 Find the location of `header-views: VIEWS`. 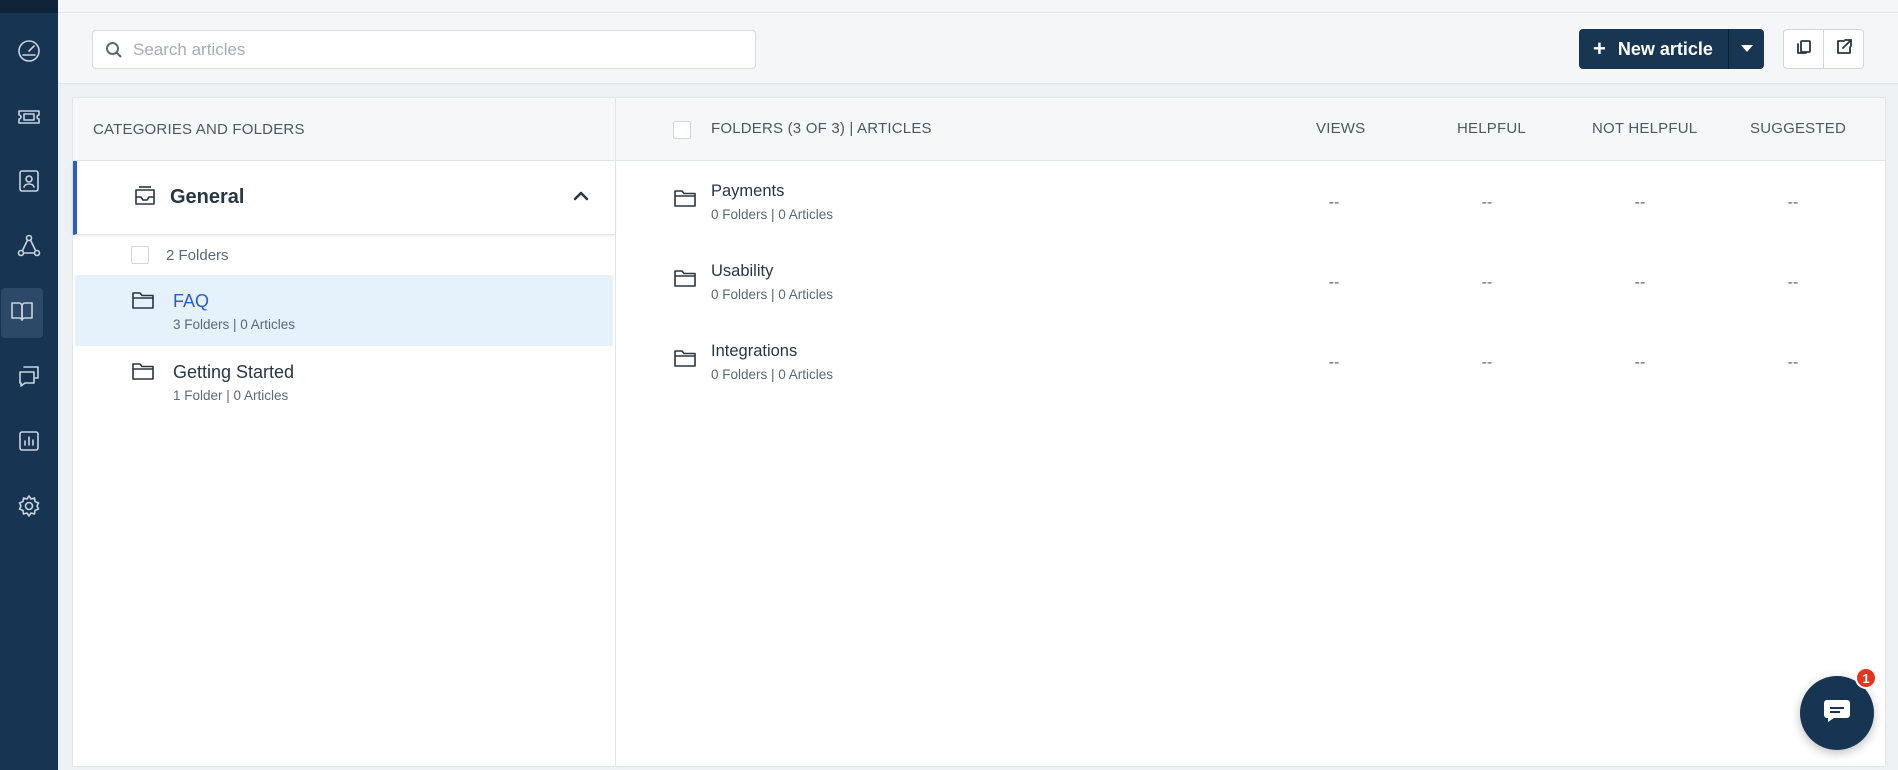

header-views: VIEWS is located at coordinates (1340, 128).